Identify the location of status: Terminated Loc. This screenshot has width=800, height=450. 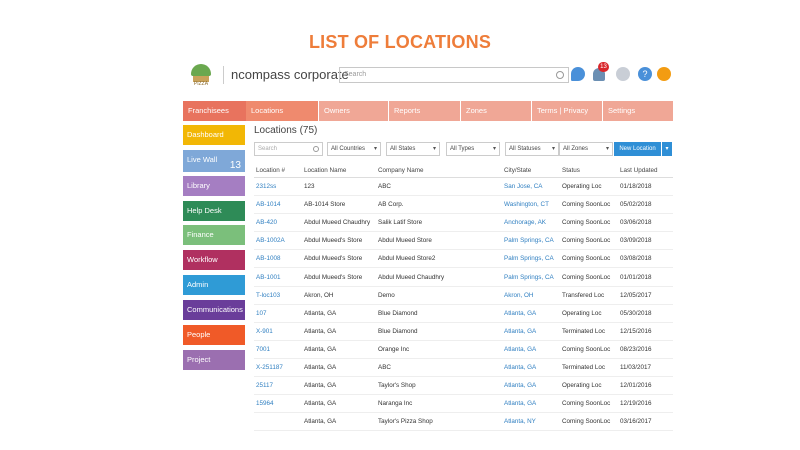
(589, 368).